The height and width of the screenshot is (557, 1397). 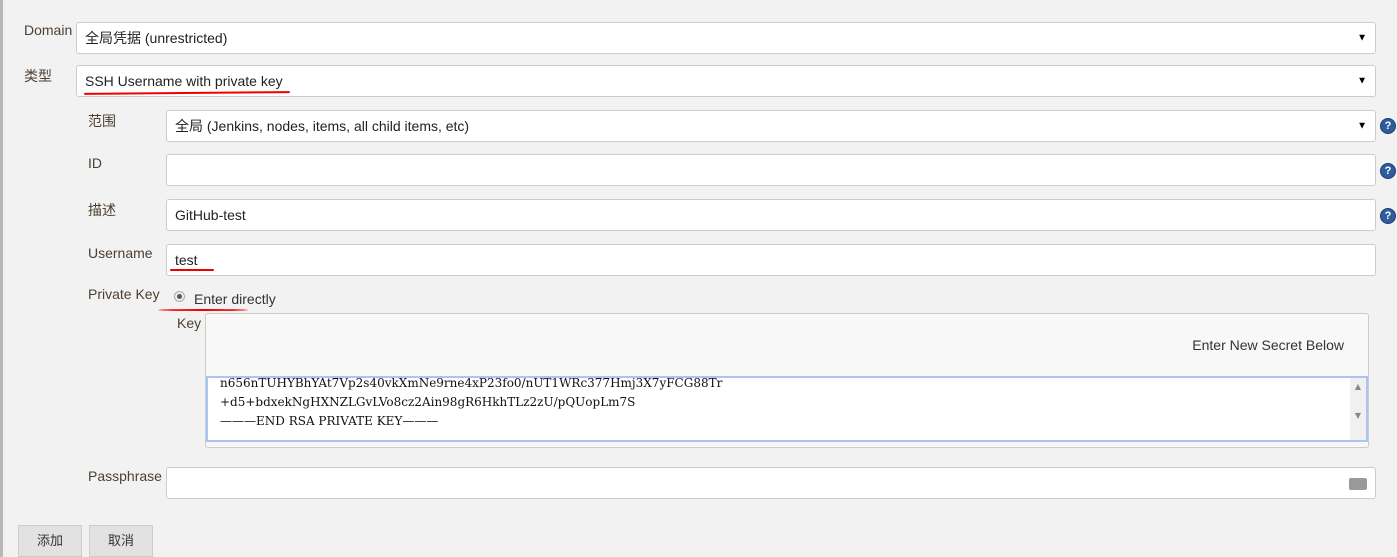 I want to click on kind-label: 类型, so click(x=38, y=76).